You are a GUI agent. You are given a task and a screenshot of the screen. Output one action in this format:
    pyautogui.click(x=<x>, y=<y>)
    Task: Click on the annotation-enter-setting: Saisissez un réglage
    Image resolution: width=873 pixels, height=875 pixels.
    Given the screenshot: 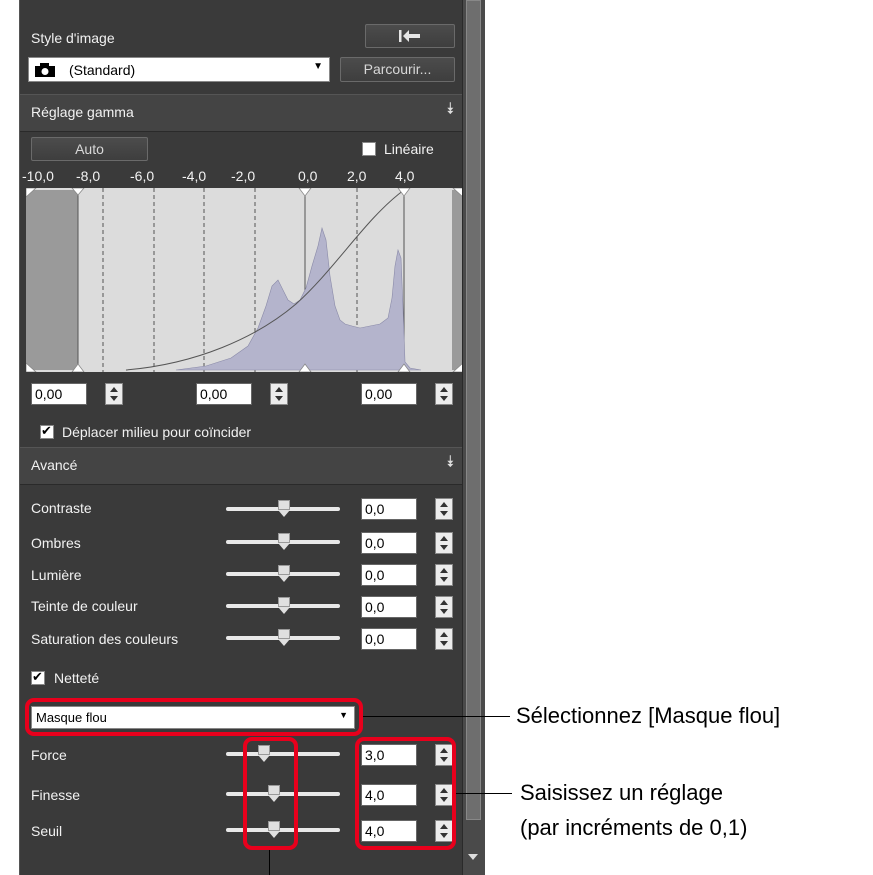 What is the action you would take?
    pyautogui.click(x=622, y=792)
    